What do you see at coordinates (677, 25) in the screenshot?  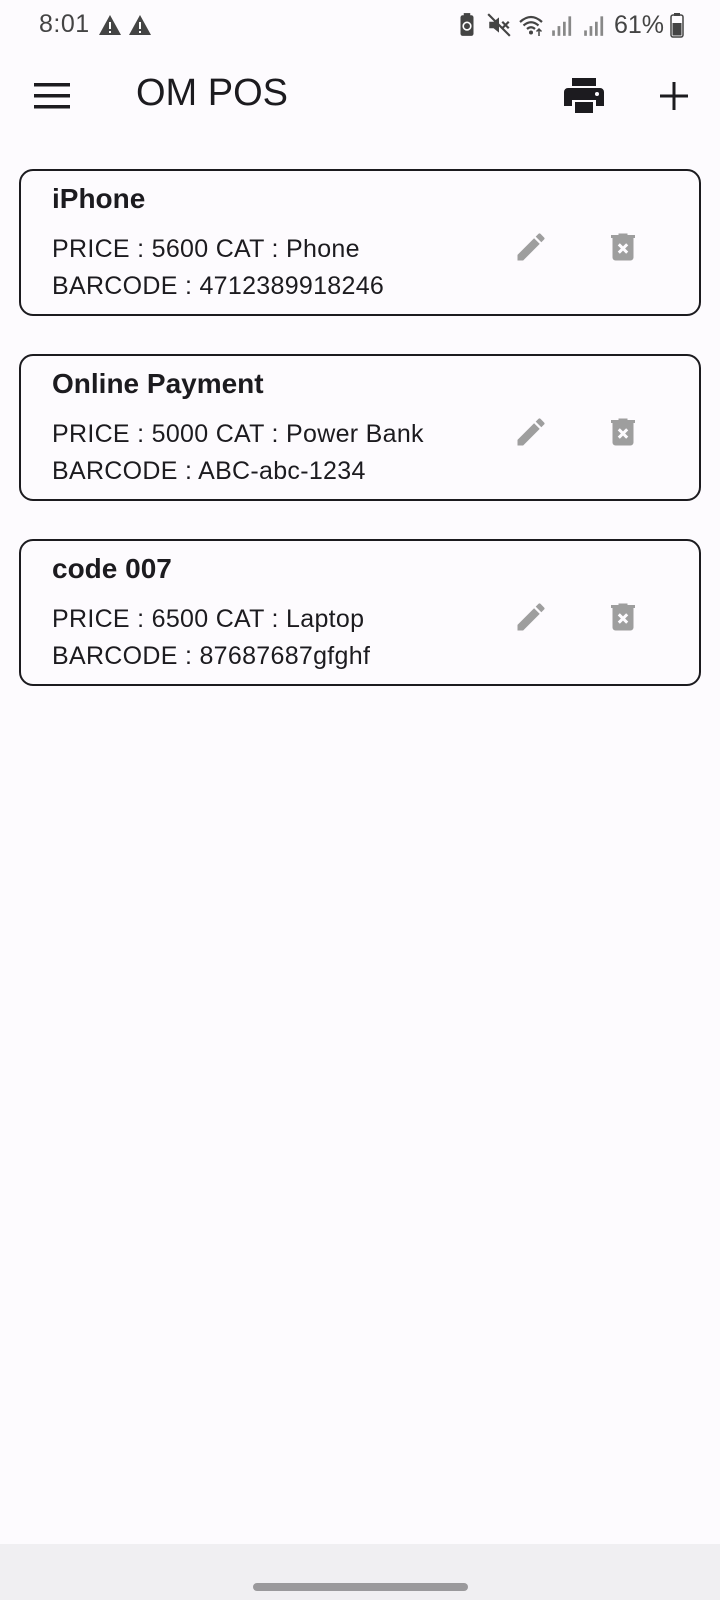 I see `battery-icon` at bounding box center [677, 25].